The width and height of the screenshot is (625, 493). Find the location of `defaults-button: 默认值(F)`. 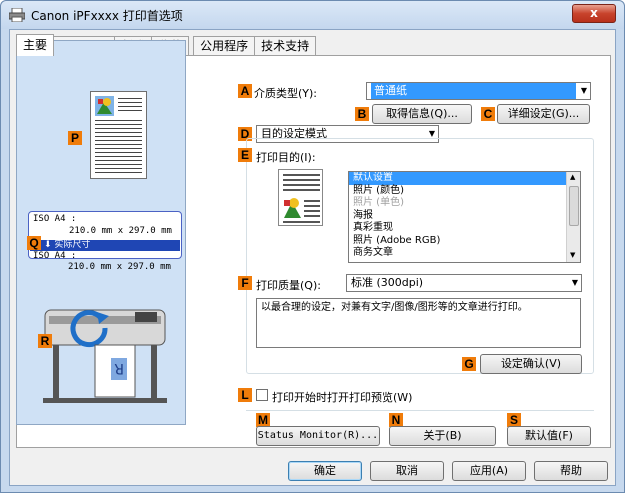

defaults-button: 默认值(F) is located at coordinates (549, 436).